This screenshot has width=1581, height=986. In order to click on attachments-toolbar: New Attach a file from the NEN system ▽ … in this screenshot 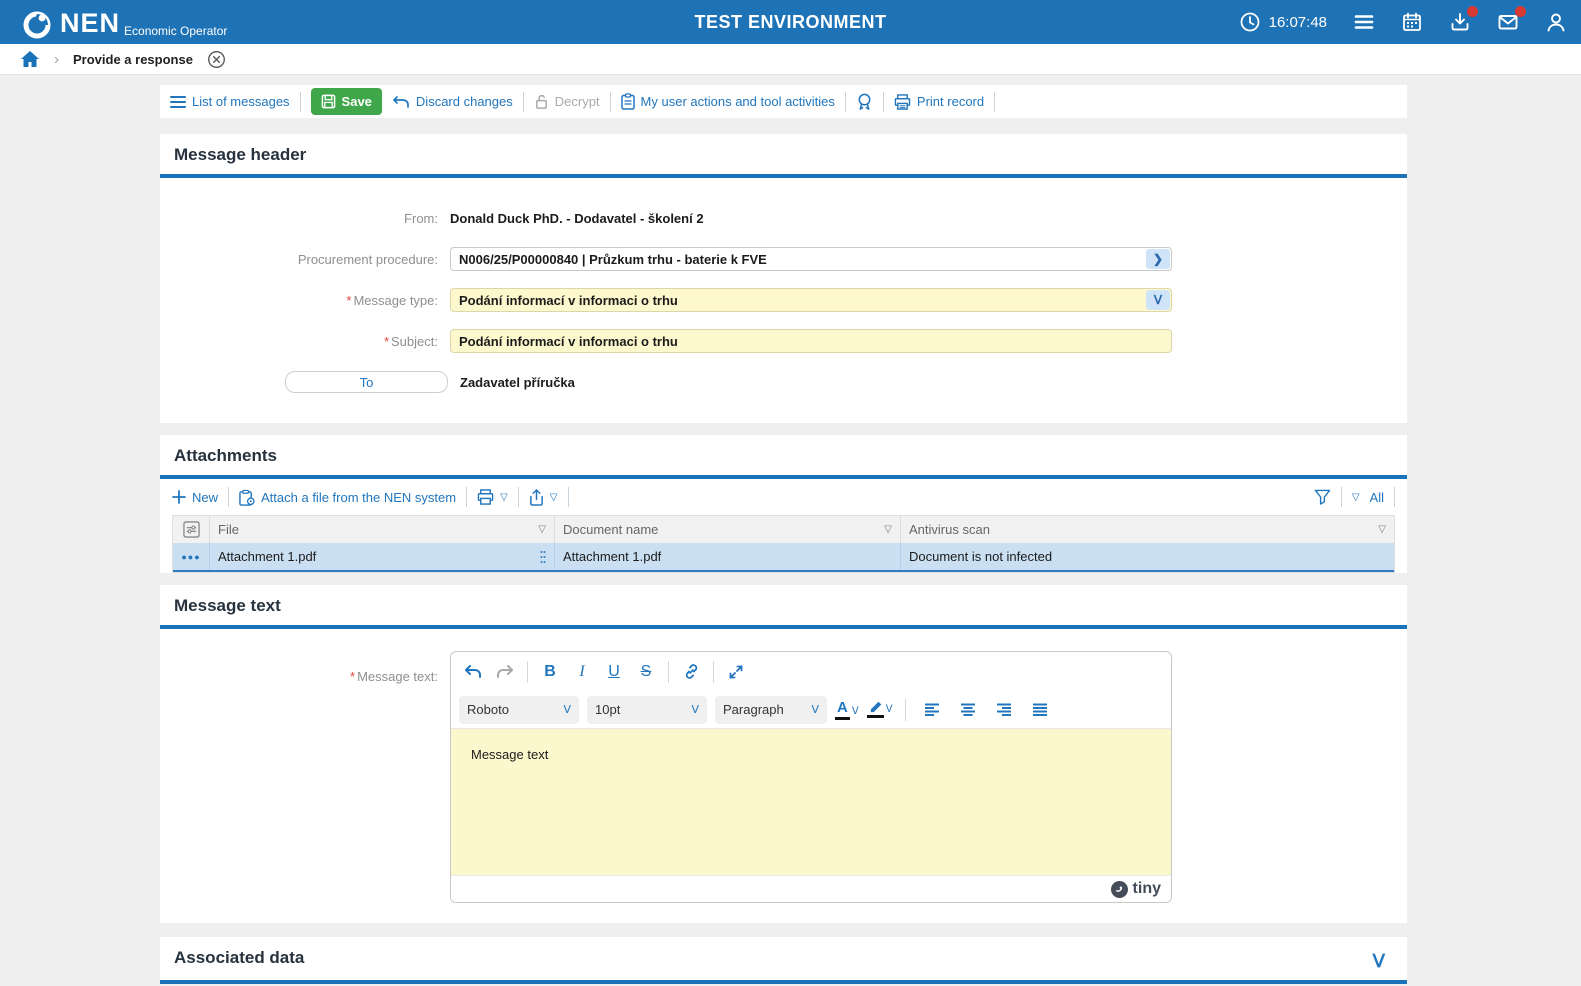, I will do `click(783, 497)`.